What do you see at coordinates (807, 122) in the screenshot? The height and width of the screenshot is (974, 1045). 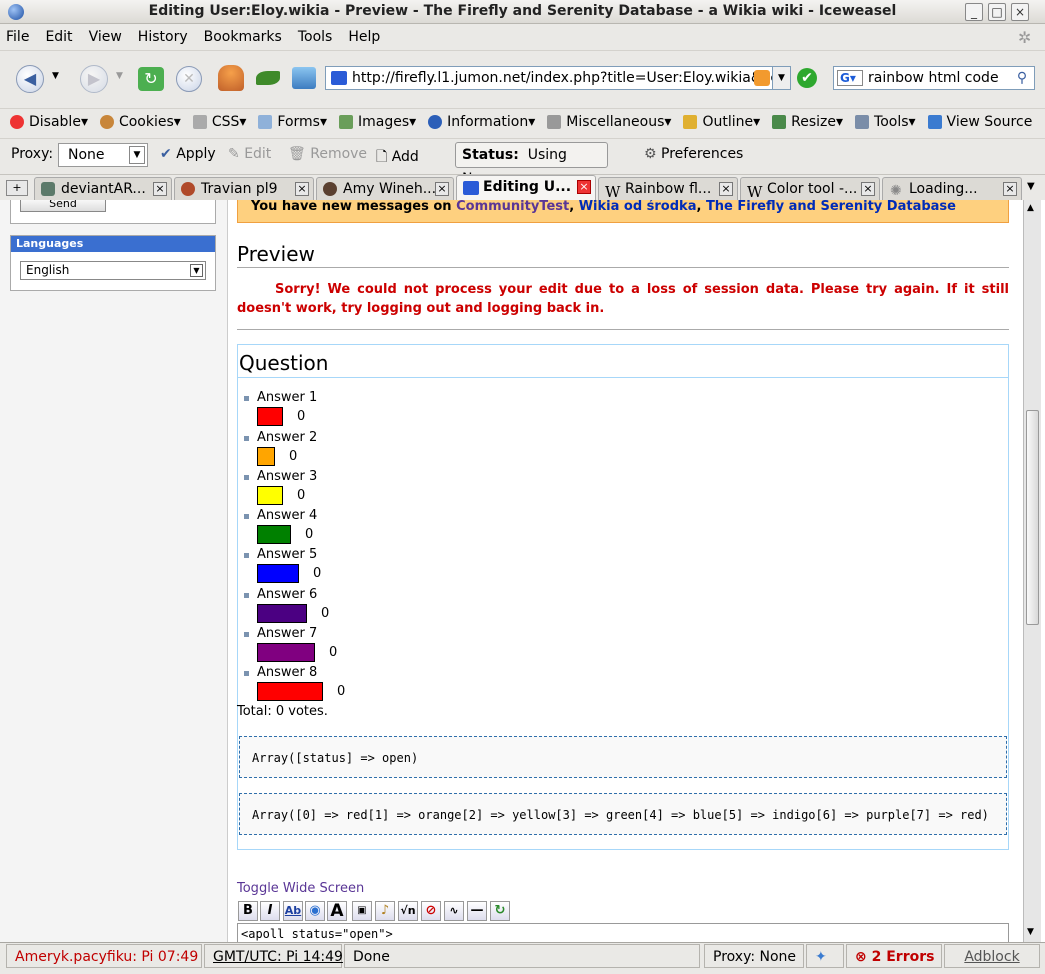 I see `wd-resize: Resize ▾` at bounding box center [807, 122].